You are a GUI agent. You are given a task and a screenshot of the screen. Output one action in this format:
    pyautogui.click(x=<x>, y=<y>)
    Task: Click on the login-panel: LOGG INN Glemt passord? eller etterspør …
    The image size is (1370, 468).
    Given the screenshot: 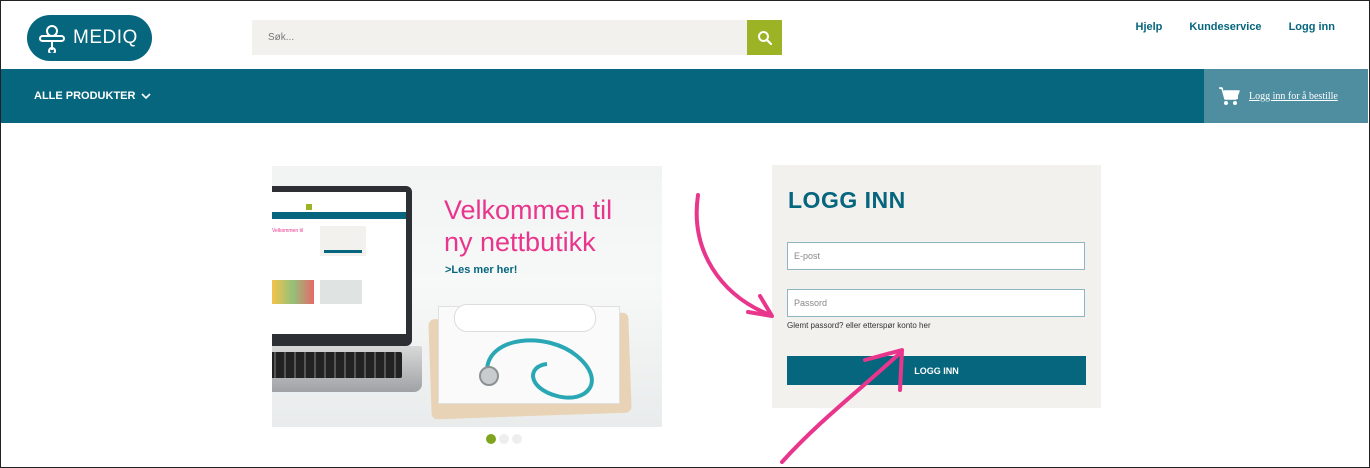 What is the action you would take?
    pyautogui.click(x=936, y=286)
    